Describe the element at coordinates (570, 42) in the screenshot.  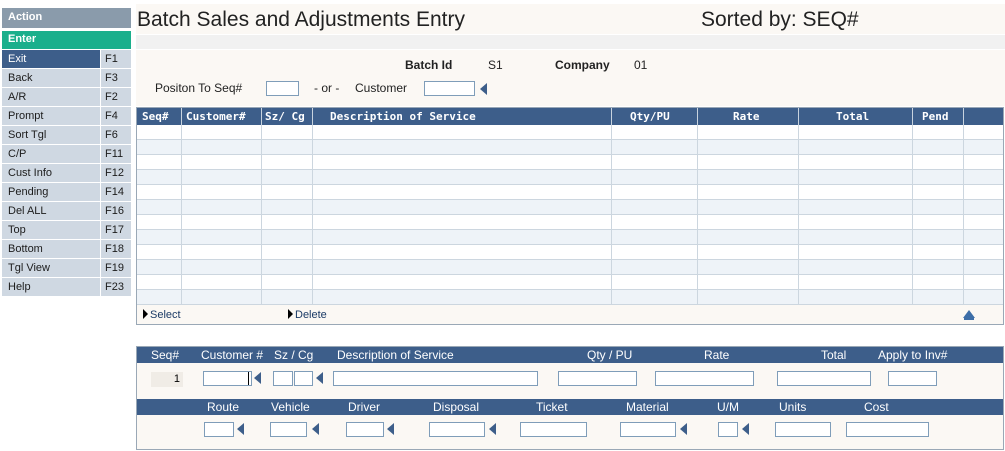
I see `header-divider` at that location.